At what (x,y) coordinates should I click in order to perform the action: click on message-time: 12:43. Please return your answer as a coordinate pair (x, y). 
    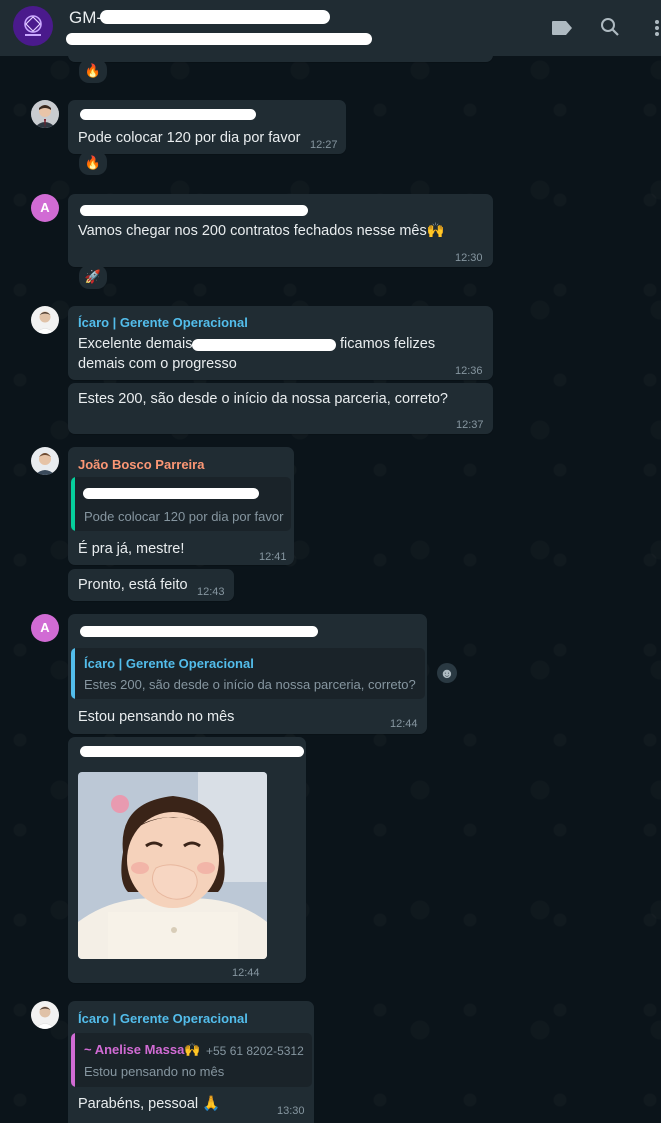
    Looking at the image, I should click on (211, 592).